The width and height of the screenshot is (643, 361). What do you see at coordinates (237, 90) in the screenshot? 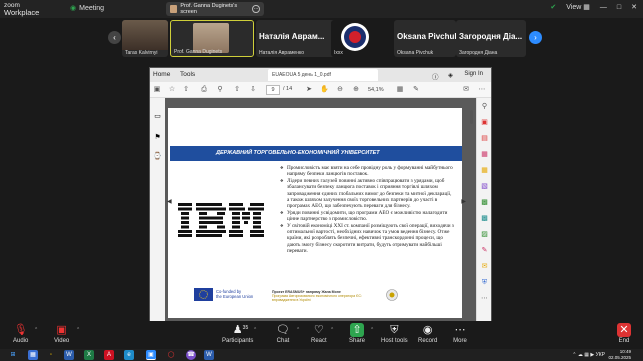
I see `prev-page-icon: ⇧` at bounding box center [237, 90].